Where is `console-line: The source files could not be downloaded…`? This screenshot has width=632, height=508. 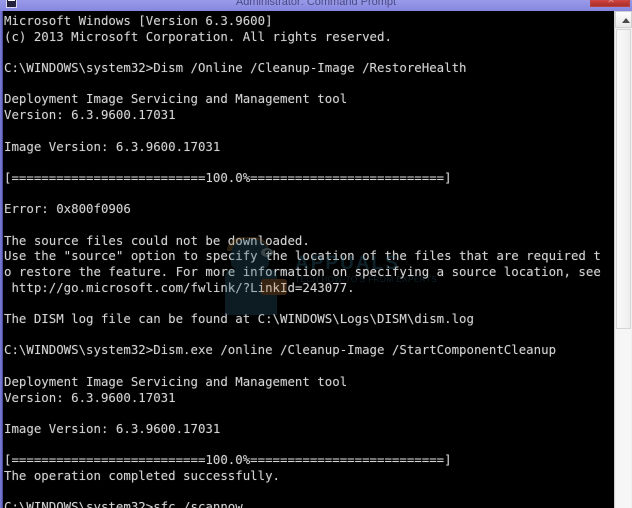 console-line: The source files could not be downloaded… is located at coordinates (157, 240).